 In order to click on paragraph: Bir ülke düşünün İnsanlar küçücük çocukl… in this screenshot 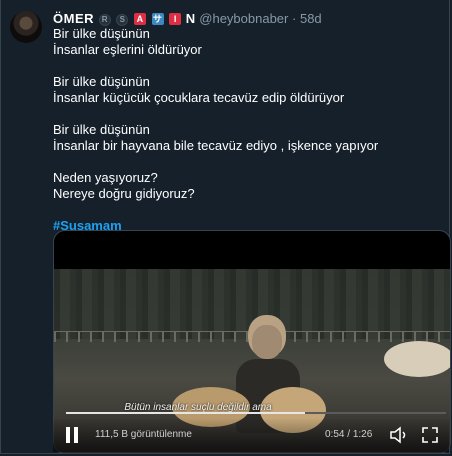, I will do `click(243, 90)`.